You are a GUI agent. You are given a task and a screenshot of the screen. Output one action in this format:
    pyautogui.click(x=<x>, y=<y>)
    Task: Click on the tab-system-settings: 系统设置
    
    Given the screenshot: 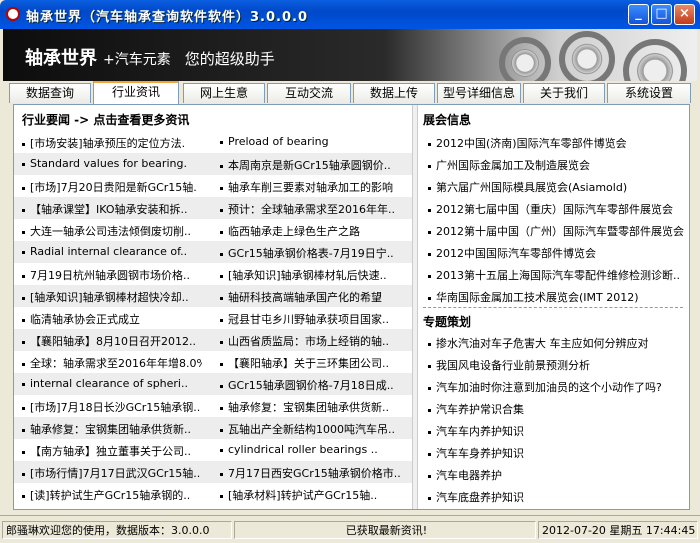 What is the action you would take?
    pyautogui.click(x=649, y=93)
    